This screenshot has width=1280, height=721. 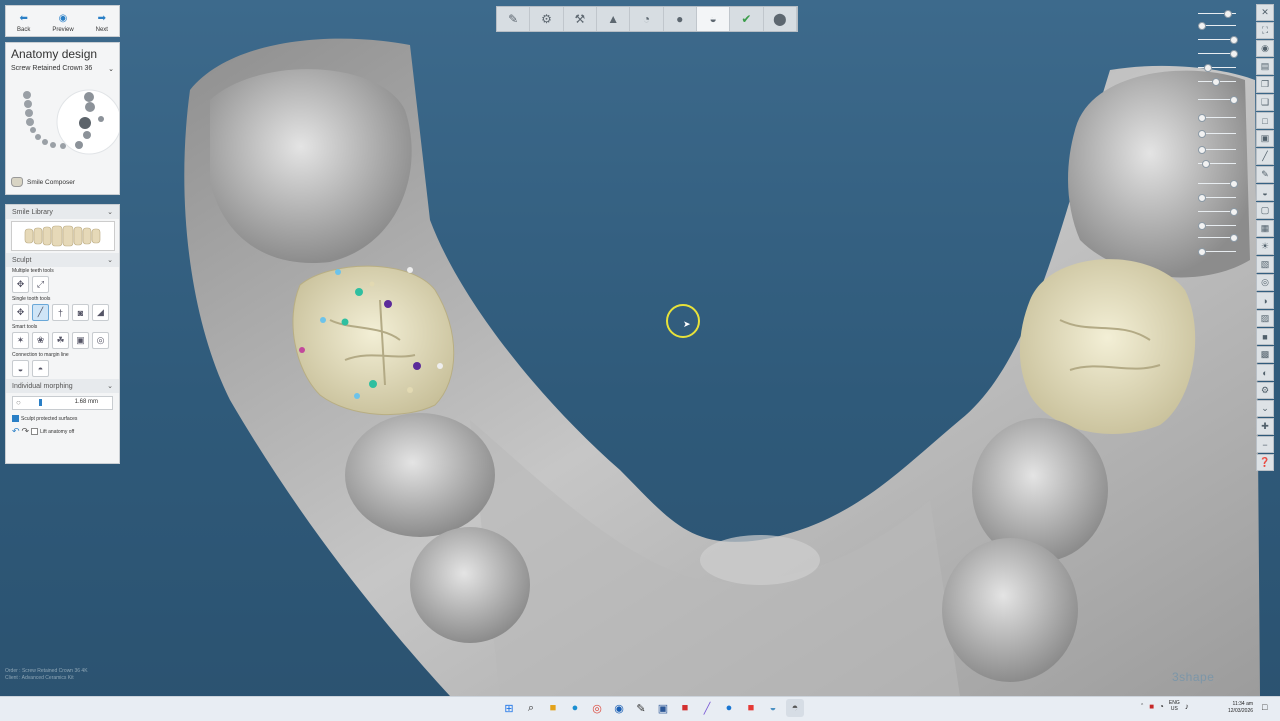 I want to click on view-icon: ▤, so click(x=1265, y=66).